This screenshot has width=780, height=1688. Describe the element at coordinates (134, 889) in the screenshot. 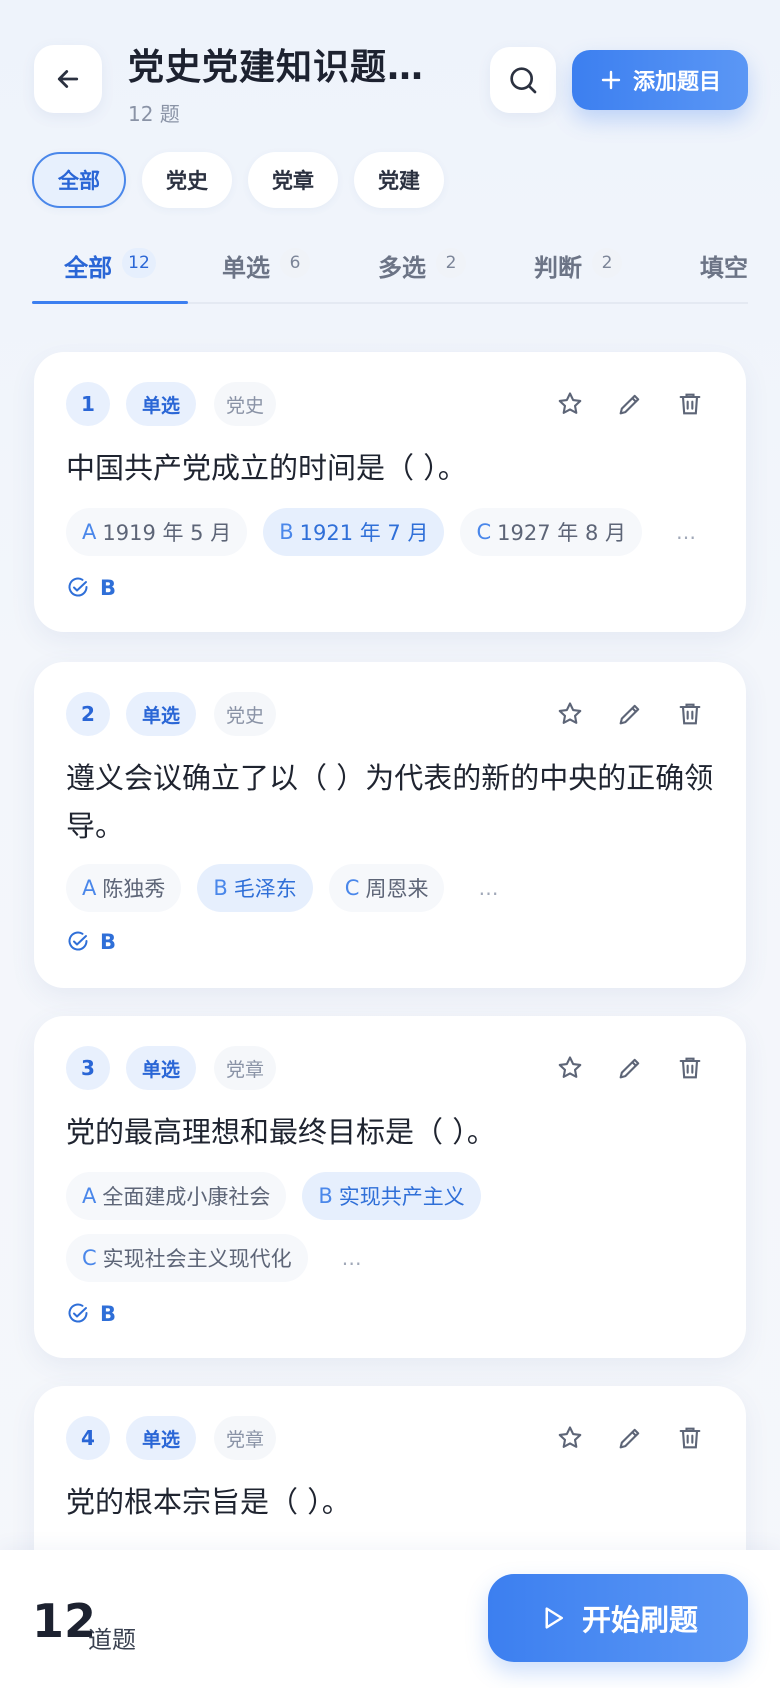

I see `option-text: 陈独秀` at that location.